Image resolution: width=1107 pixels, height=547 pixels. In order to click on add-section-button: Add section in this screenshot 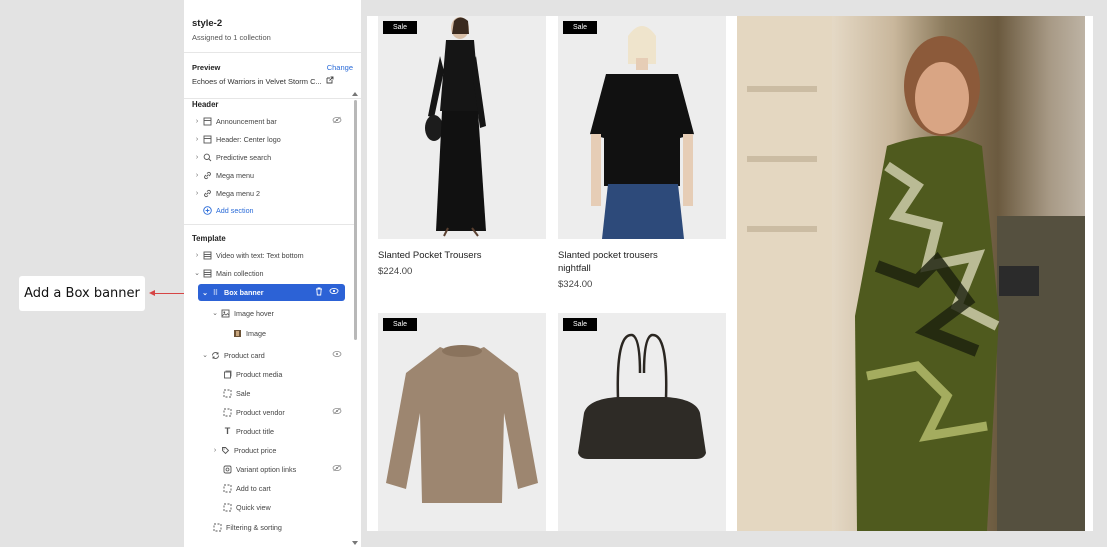, I will do `click(269, 210)`.